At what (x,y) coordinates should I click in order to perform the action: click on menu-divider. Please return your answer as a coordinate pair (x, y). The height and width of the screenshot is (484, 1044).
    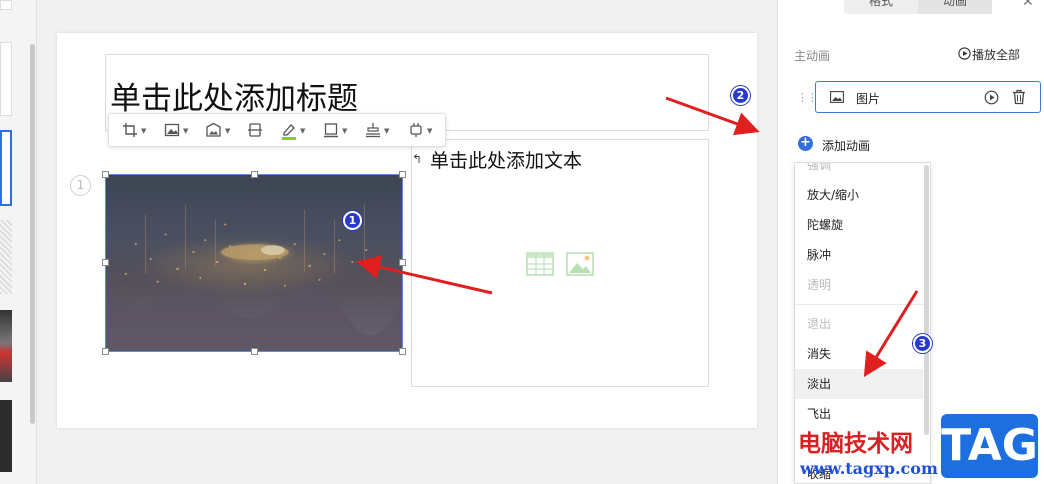
    Looking at the image, I should click on (859, 304).